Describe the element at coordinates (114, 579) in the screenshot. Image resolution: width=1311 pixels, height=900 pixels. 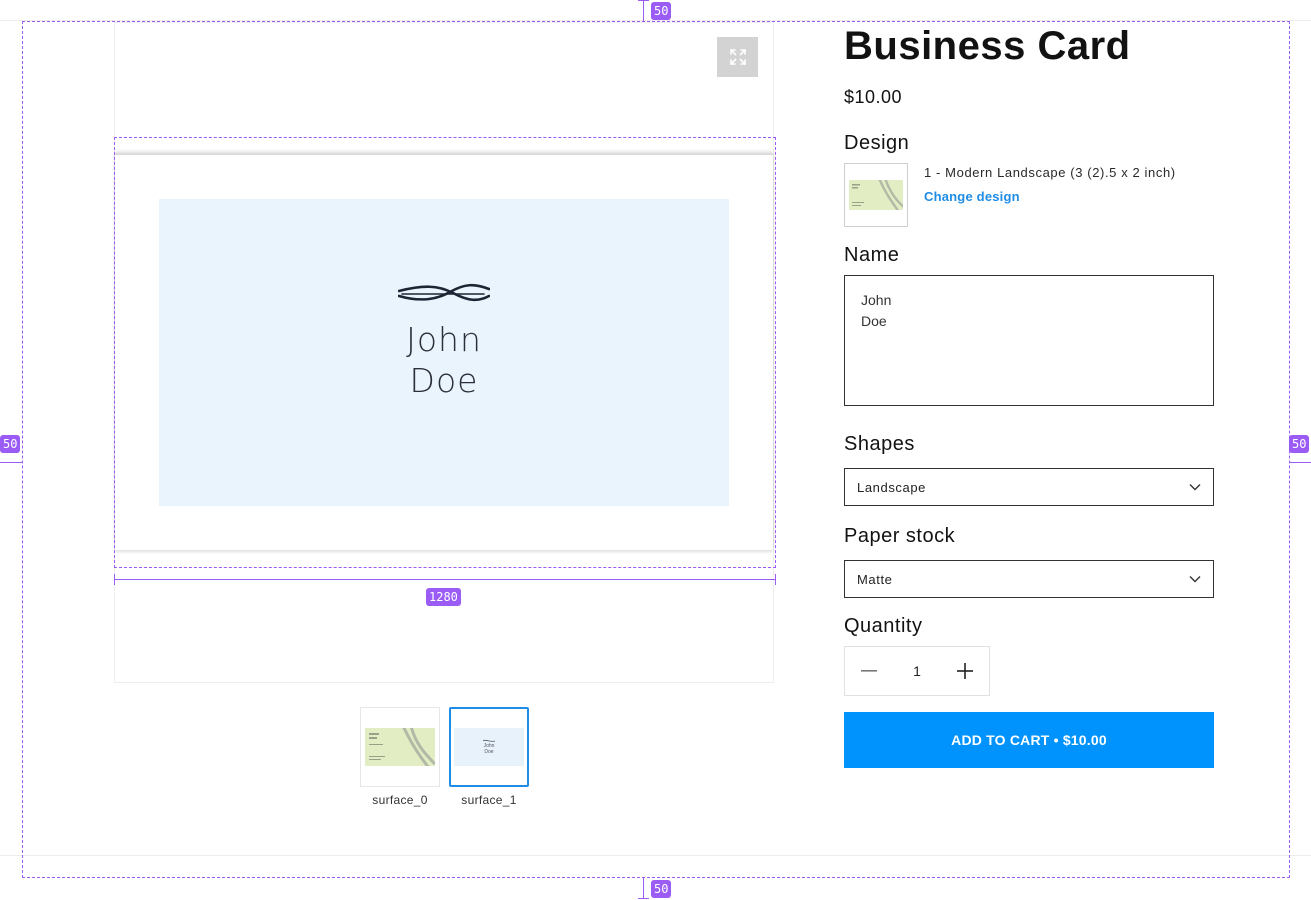
I see `canvas-width-cap-left` at that location.